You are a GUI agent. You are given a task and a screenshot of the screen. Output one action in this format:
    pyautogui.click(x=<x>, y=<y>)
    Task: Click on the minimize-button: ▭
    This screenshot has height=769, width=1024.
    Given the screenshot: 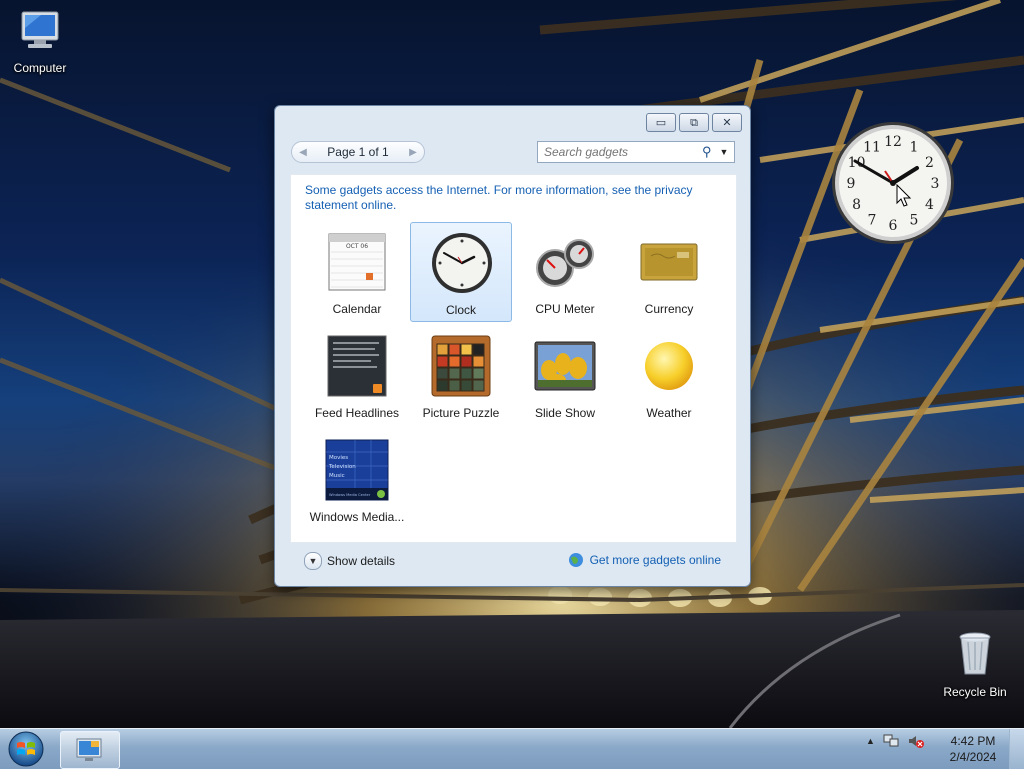 What is the action you would take?
    pyautogui.click(x=661, y=122)
    